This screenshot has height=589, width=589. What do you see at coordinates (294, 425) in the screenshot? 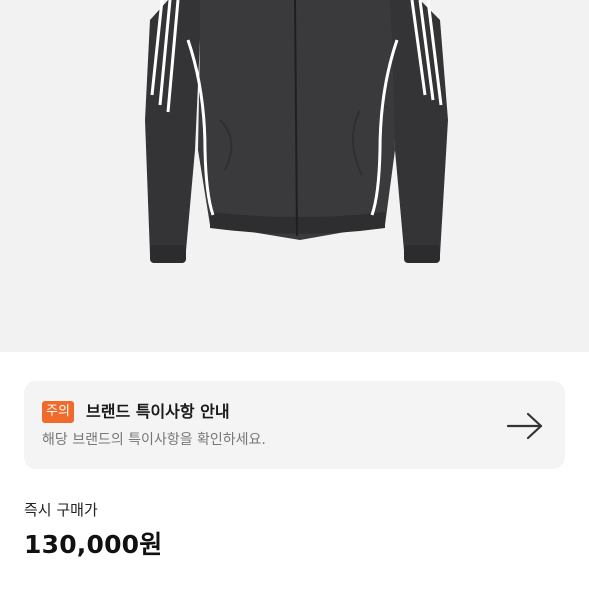
I see `brand-notice-card: 주의 브랜드 특이사항 안내 해당 브랜드의 특이사항을 확인하세요.` at bounding box center [294, 425].